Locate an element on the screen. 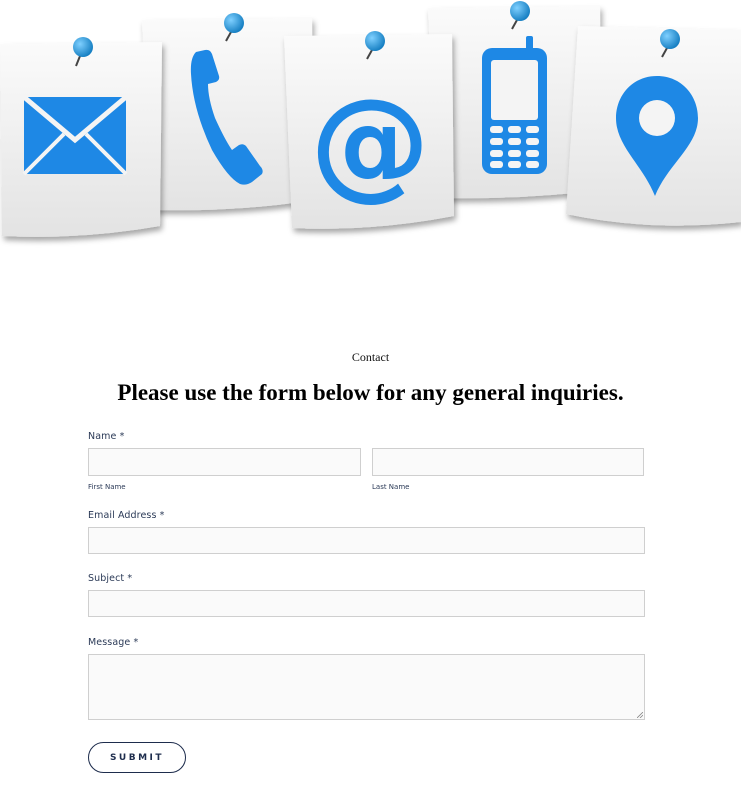 The width and height of the screenshot is (741, 791). first-name-input is located at coordinates (224, 462).